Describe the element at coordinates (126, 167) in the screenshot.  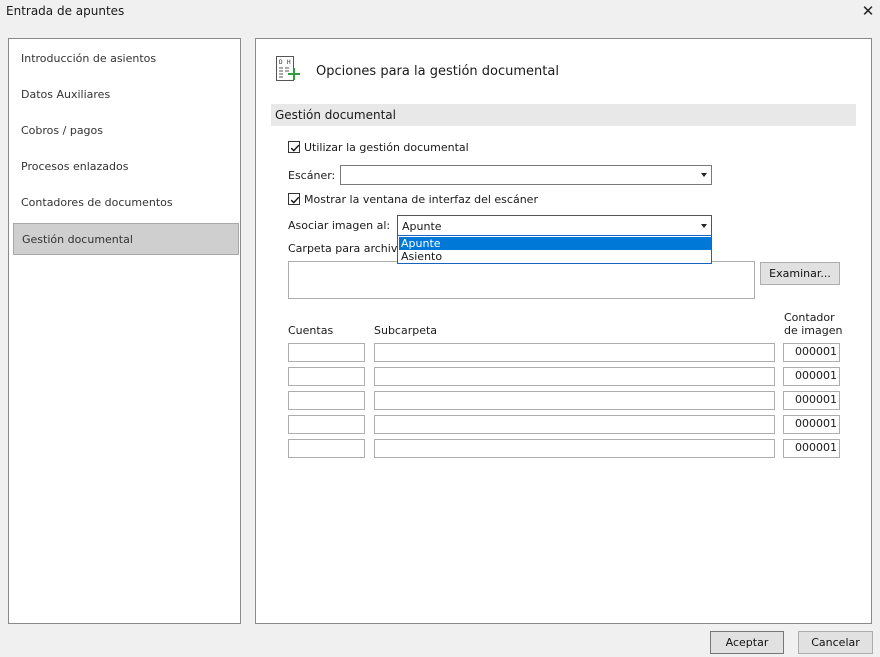
I see `sidebar-item-procesos-enlazados: Procesos enlazados` at that location.